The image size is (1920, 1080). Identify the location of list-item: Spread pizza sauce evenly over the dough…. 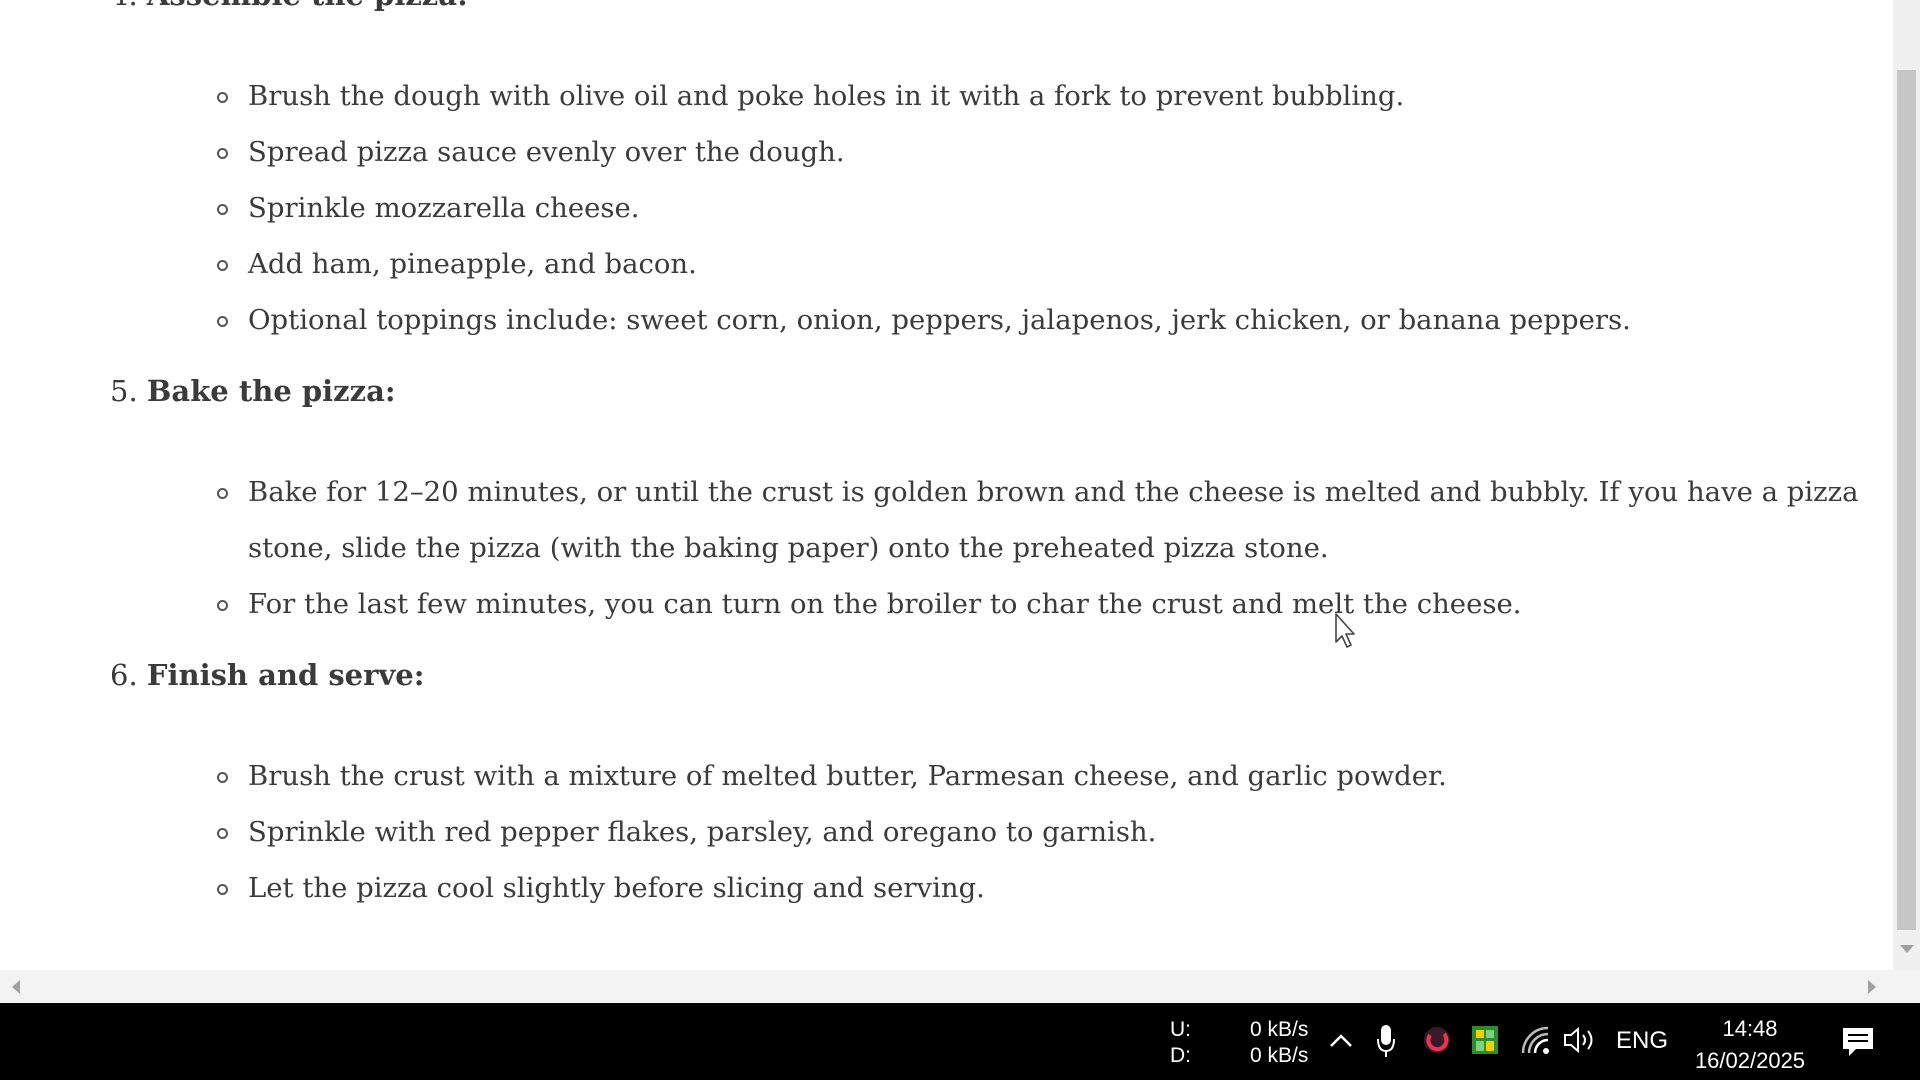
(1042, 152).